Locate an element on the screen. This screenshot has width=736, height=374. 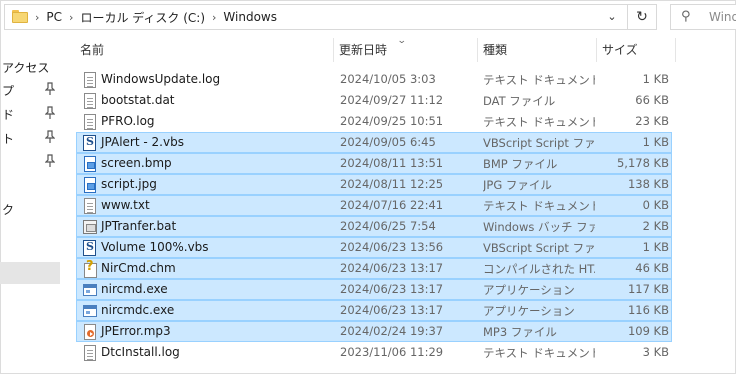
file-size: 23 KB is located at coordinates (652, 121).